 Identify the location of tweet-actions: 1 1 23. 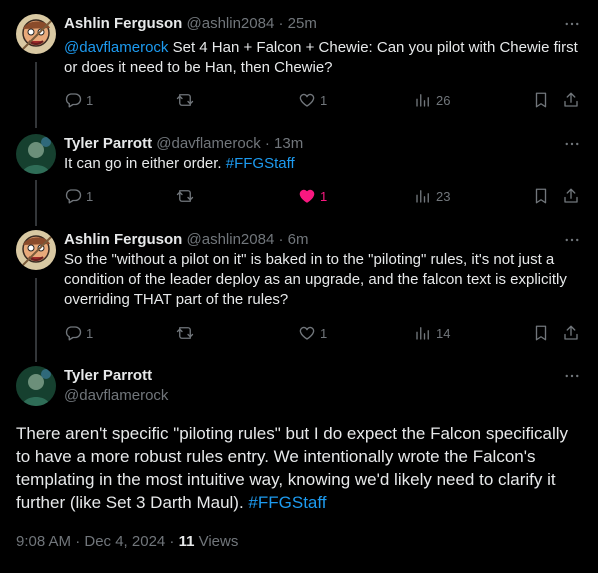
(322, 196).